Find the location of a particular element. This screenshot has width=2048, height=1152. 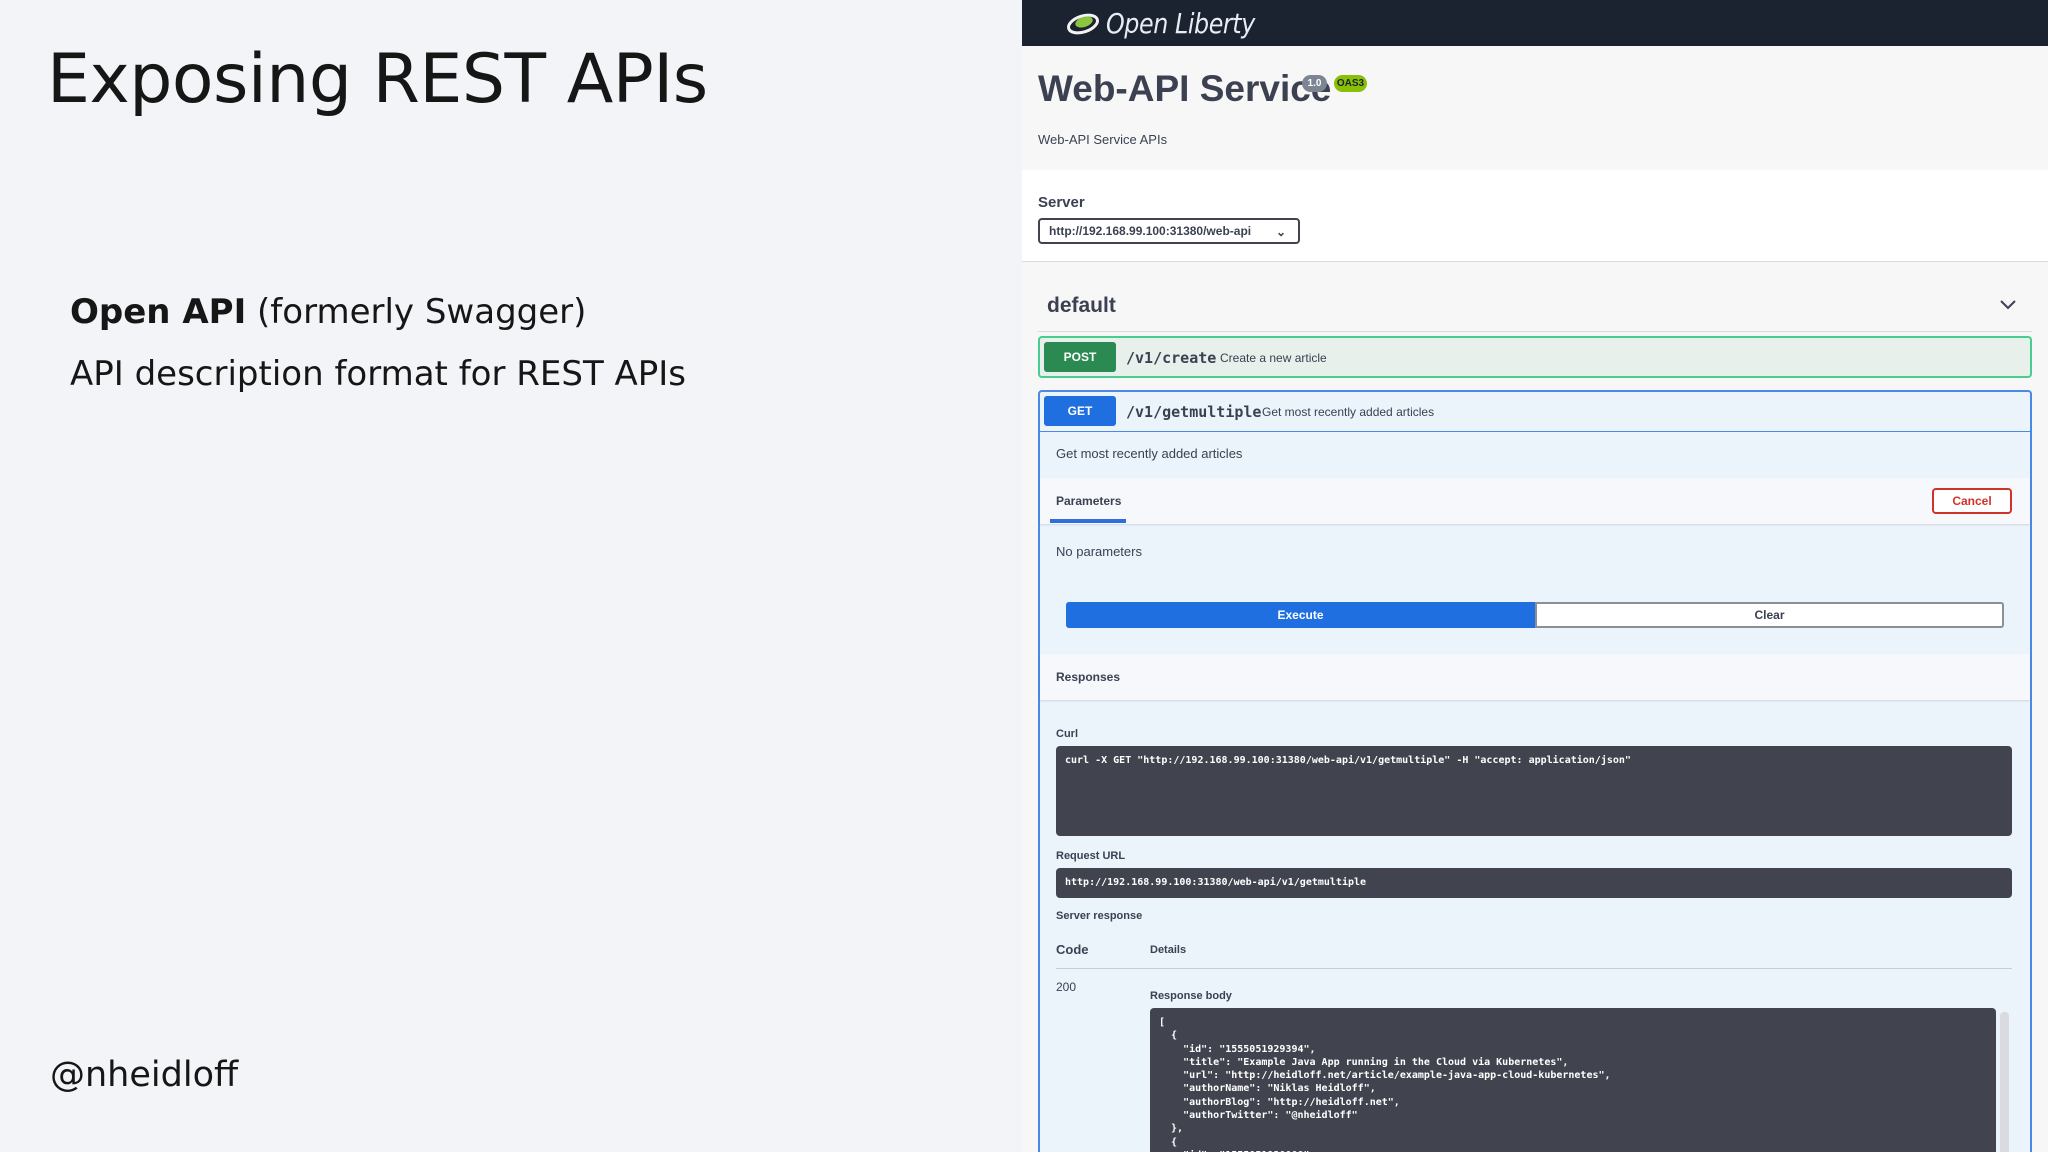

responses-bar: Responses is located at coordinates (1535, 677).